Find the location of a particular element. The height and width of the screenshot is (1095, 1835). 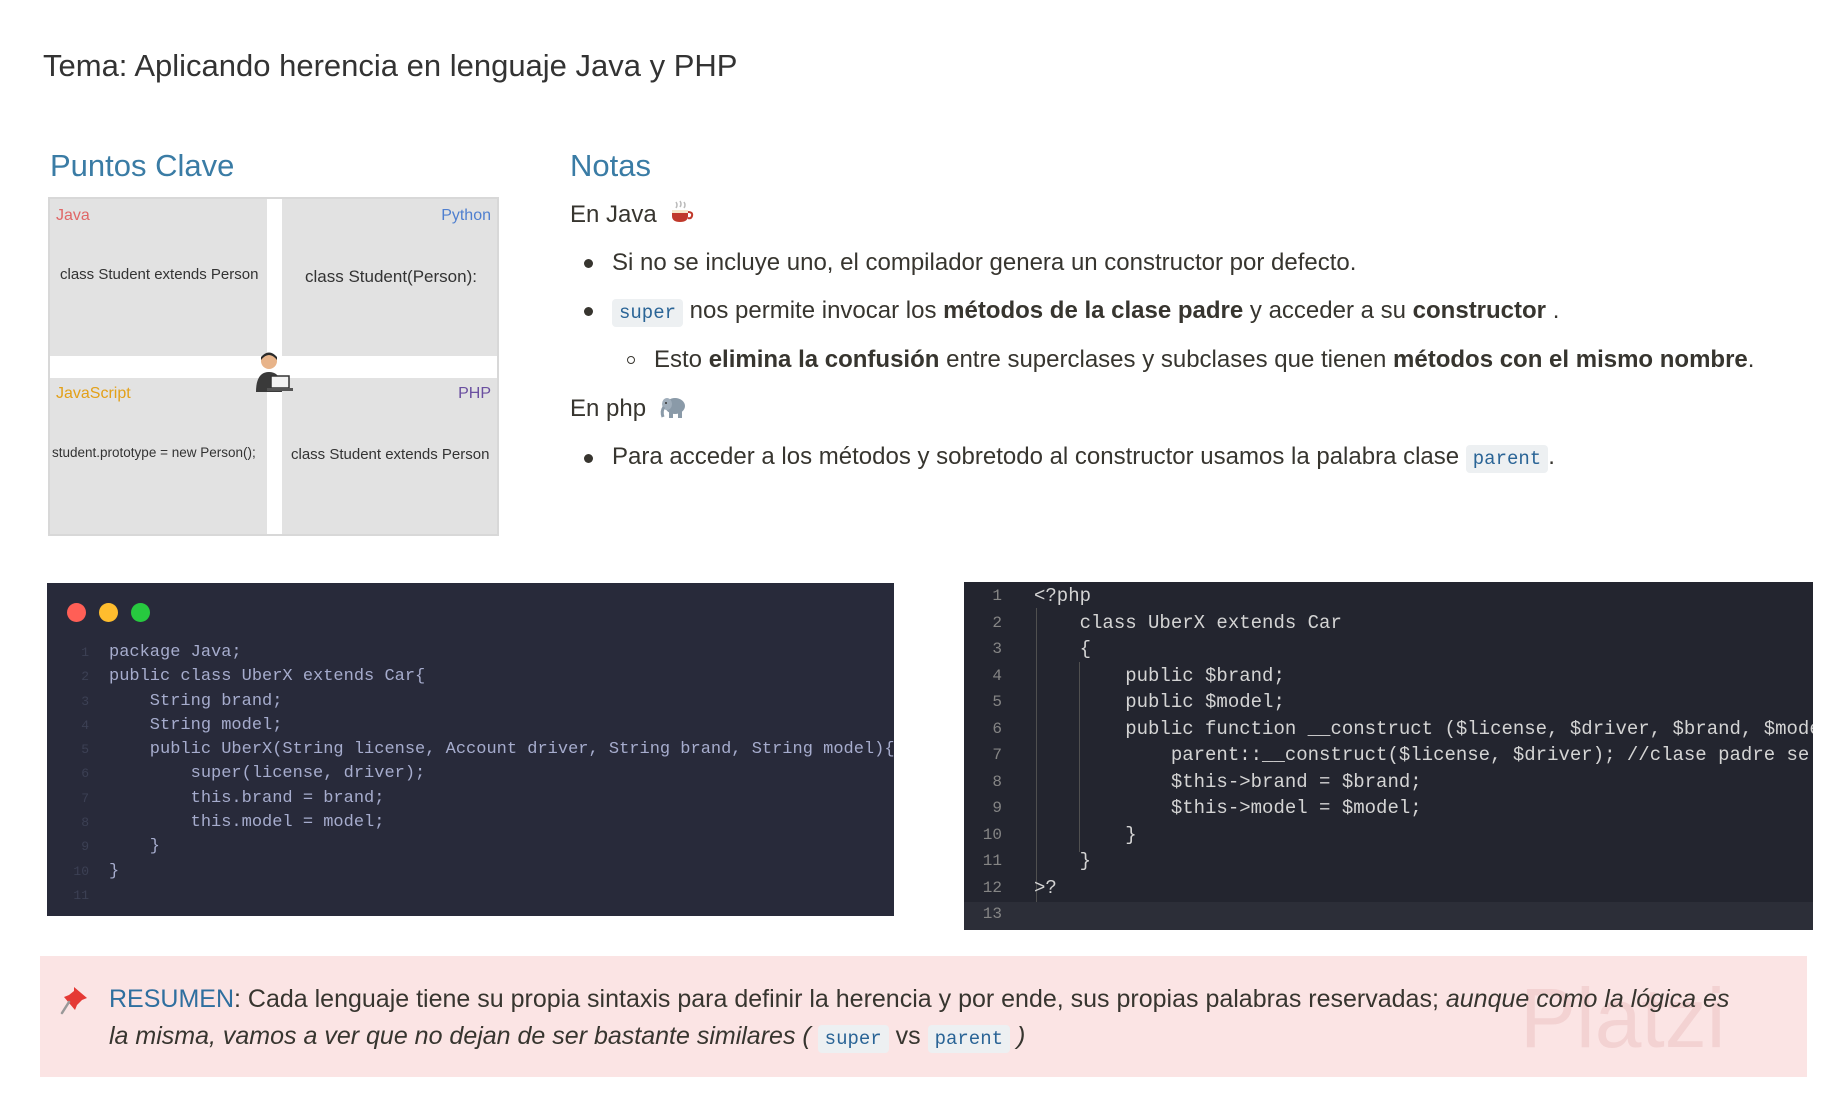

php-label: PHP is located at coordinates (474, 393).